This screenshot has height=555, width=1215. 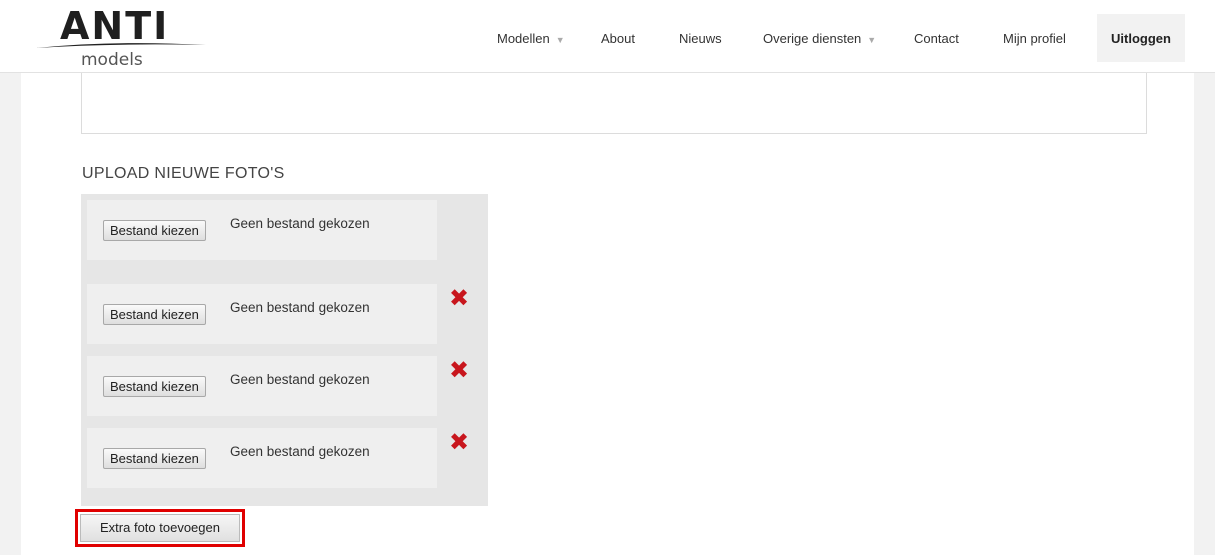 What do you see at coordinates (812, 38) in the screenshot?
I see `nav-item-label: Overige diensten` at bounding box center [812, 38].